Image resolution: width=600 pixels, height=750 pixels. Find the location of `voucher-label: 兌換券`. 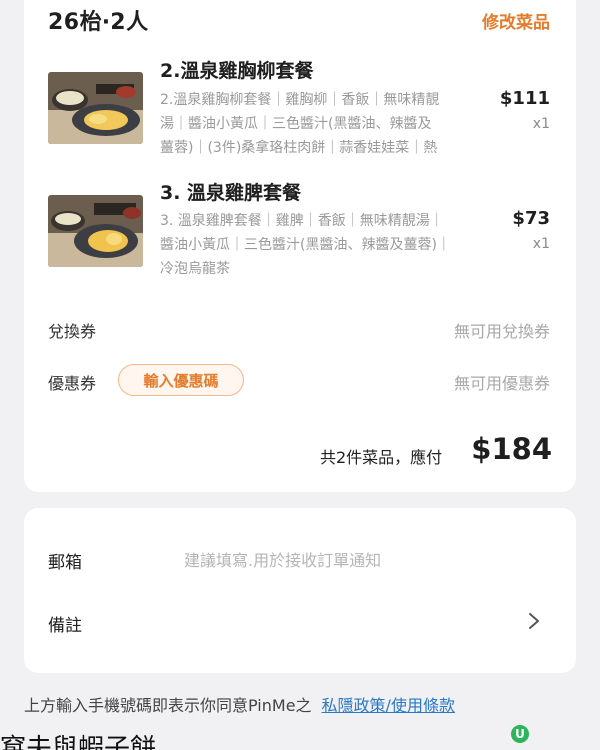

voucher-label: 兌換券 is located at coordinates (72, 331).